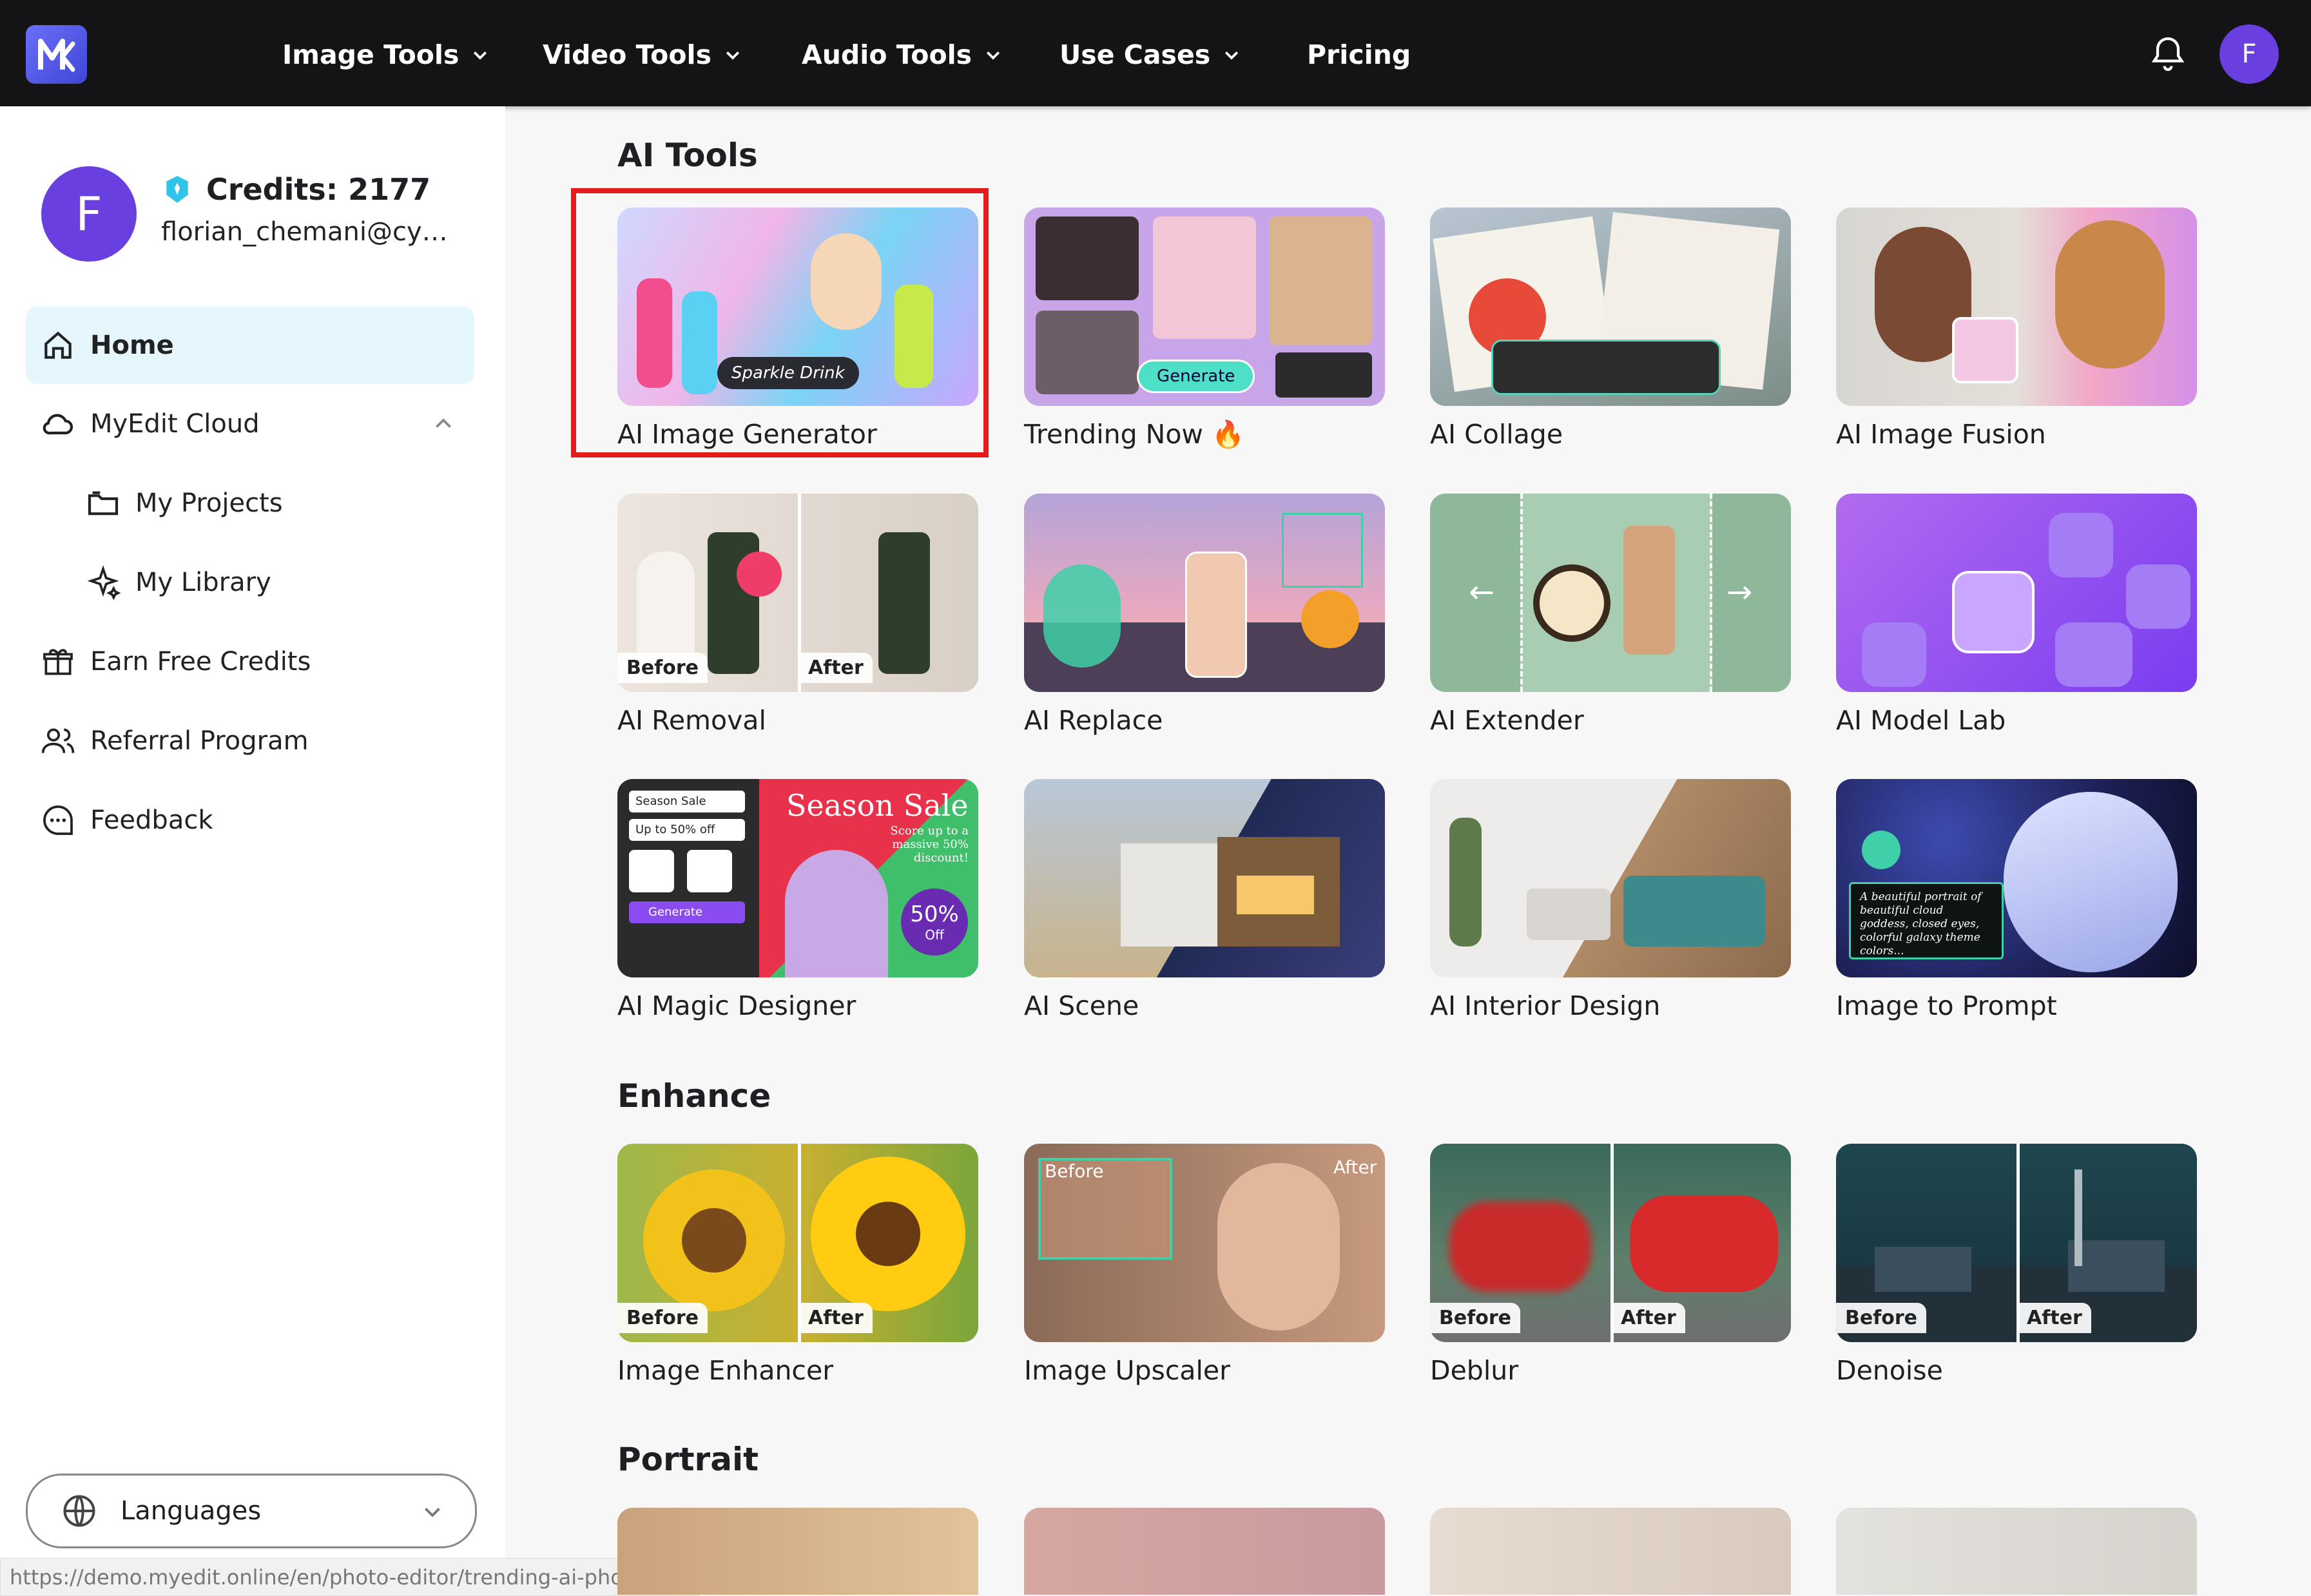 Image resolution: width=2311 pixels, height=1596 pixels. I want to click on card-trending-now: Generate Trending Now 🔥, so click(1204, 328).